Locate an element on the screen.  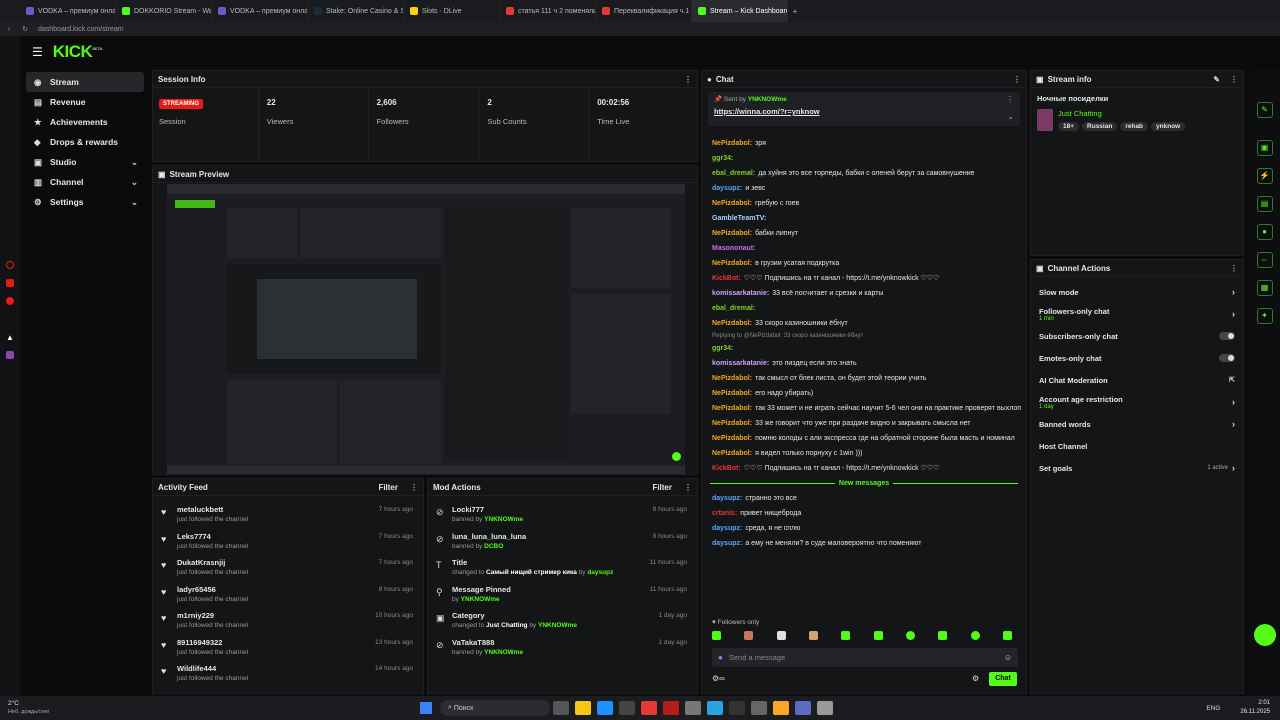
channel-action-subscribers-only-chat: Subscribers-only chat is located at coordinates (1137, 336).